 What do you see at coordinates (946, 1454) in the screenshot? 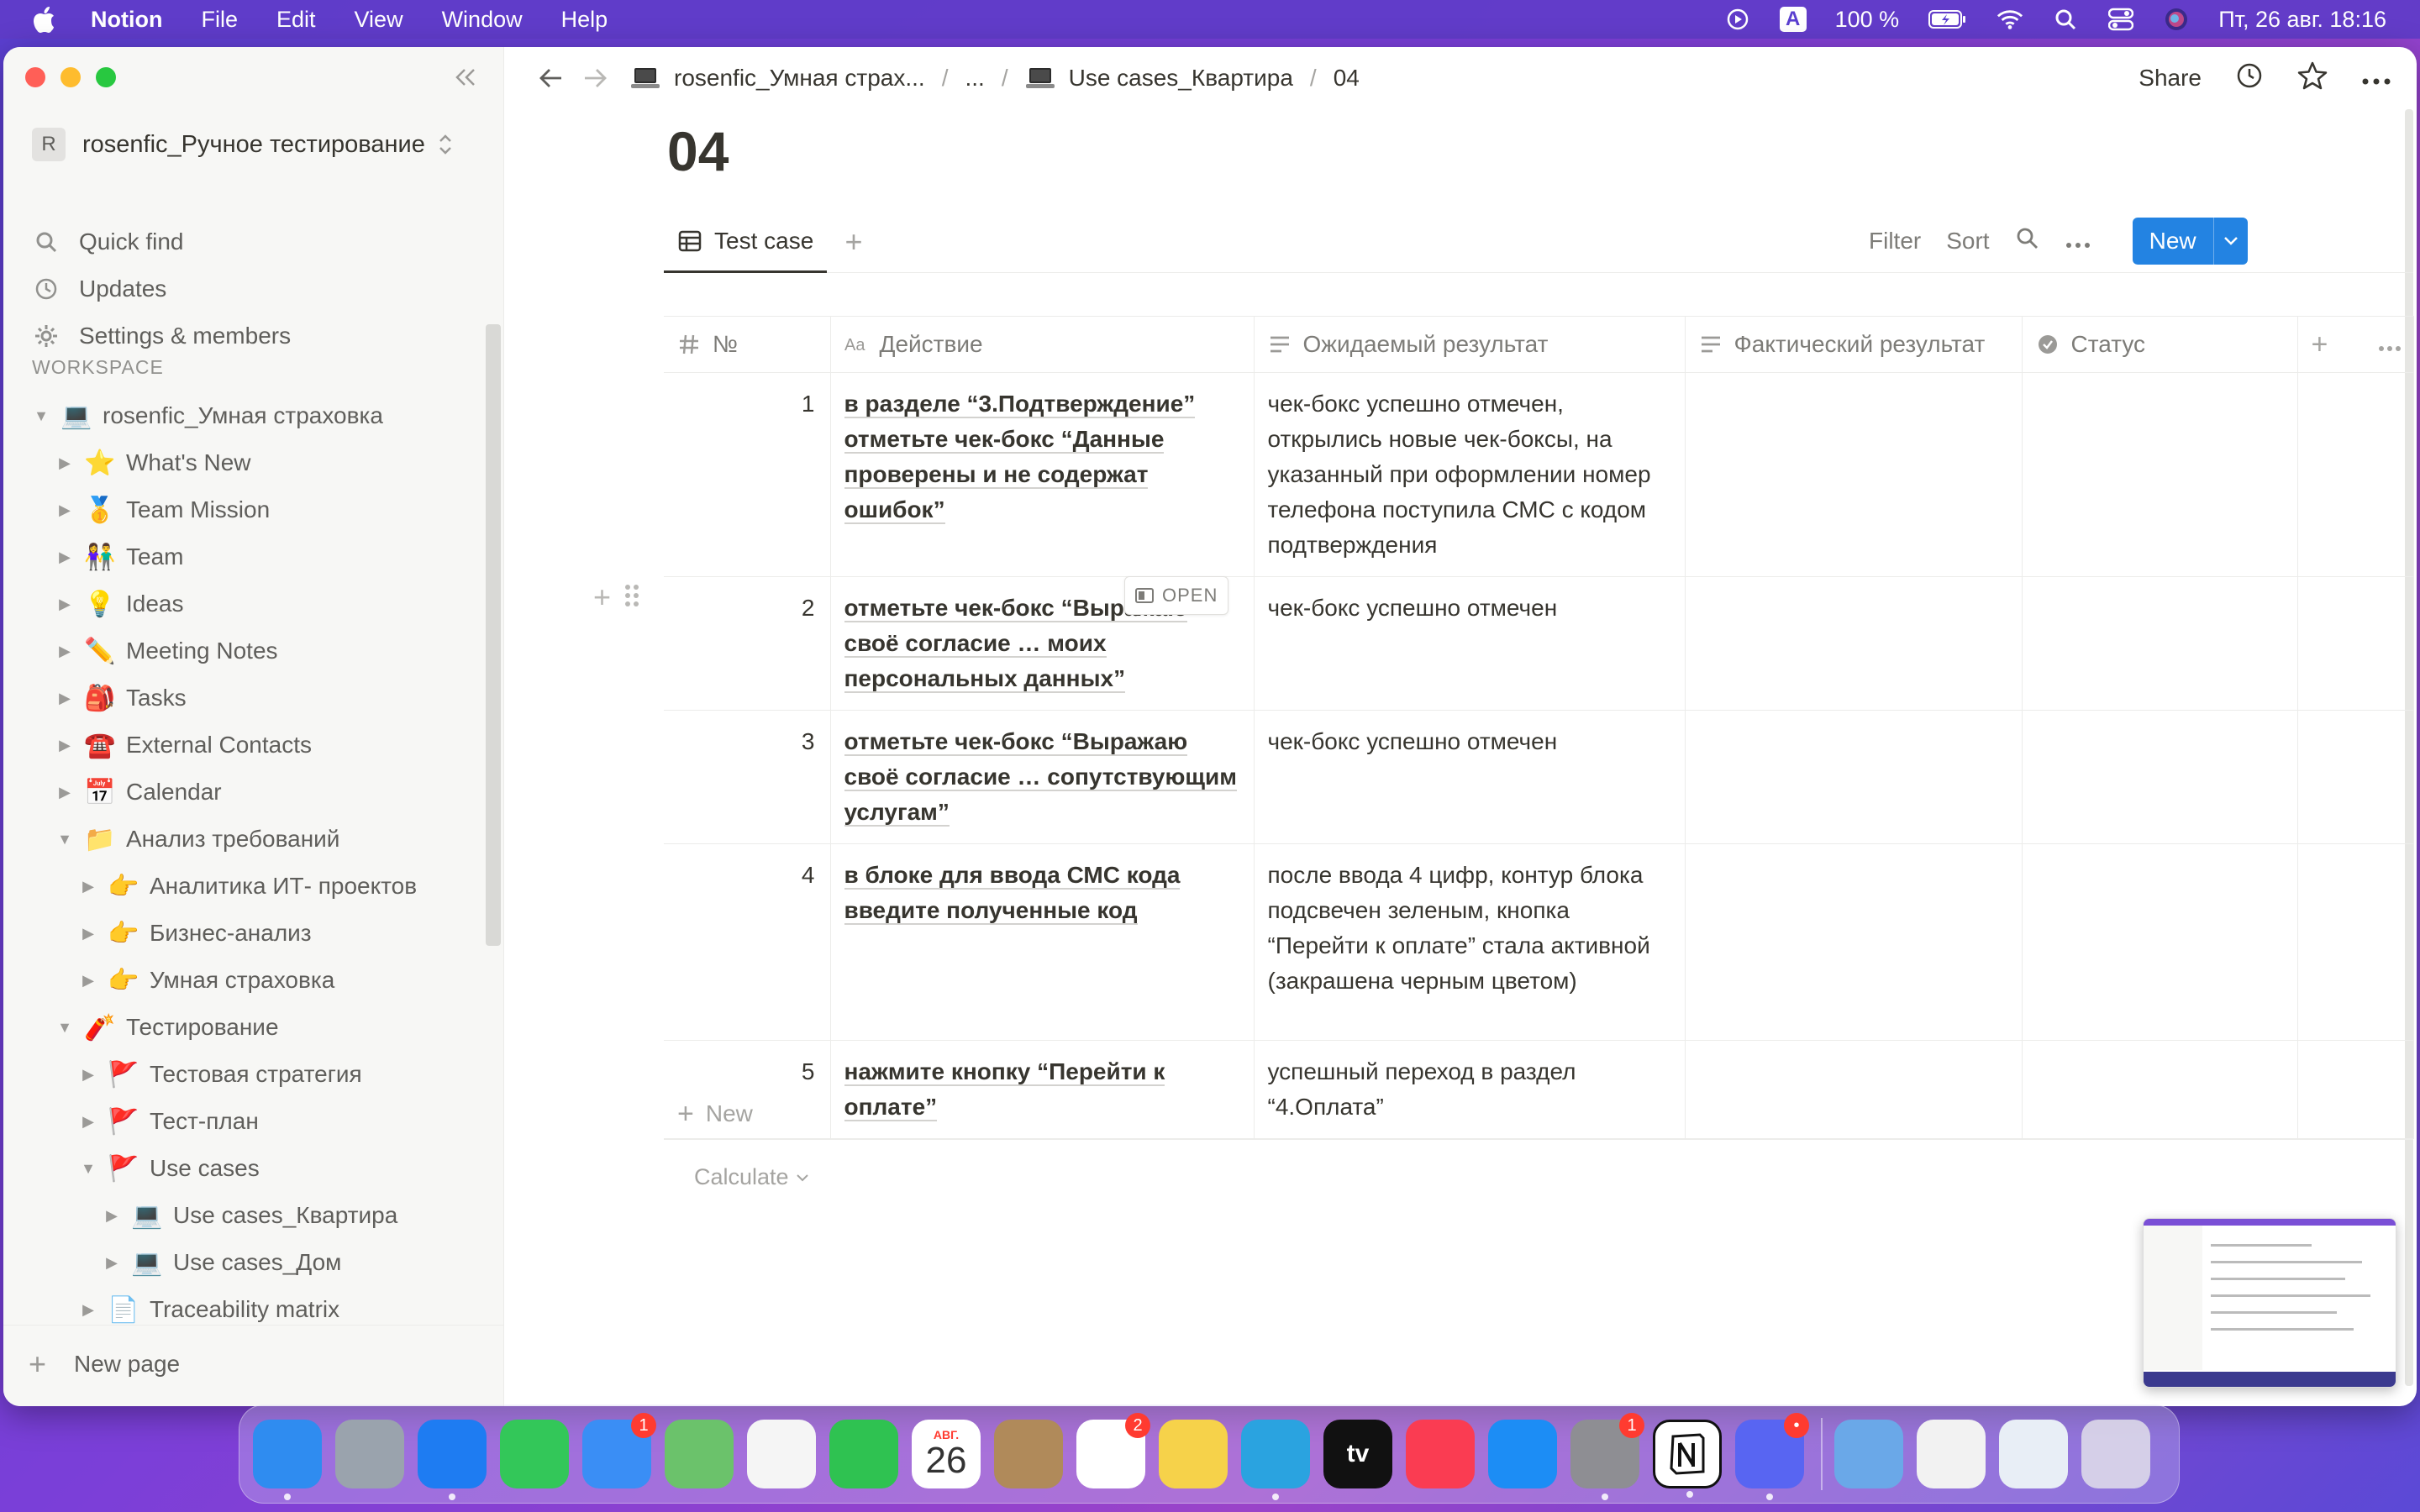
I see `calendar-app-icon: АВГ. 26` at bounding box center [946, 1454].